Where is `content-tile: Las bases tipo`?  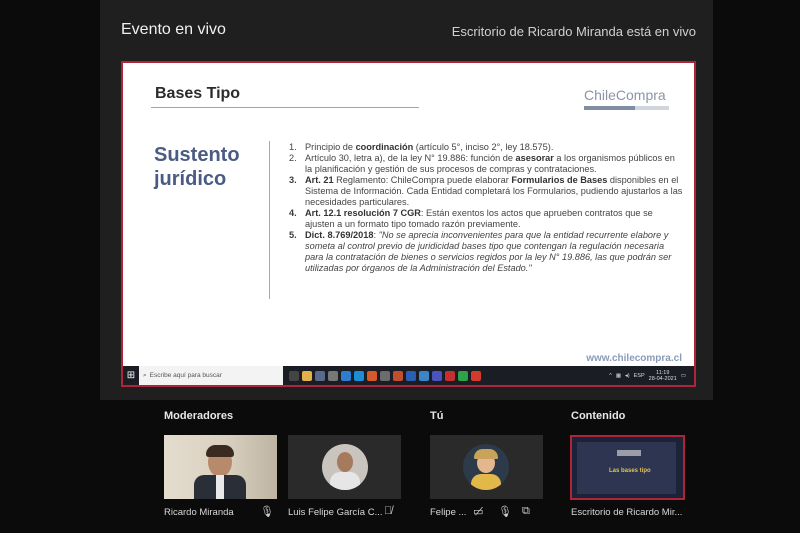 content-tile: Las bases tipo is located at coordinates (627, 467).